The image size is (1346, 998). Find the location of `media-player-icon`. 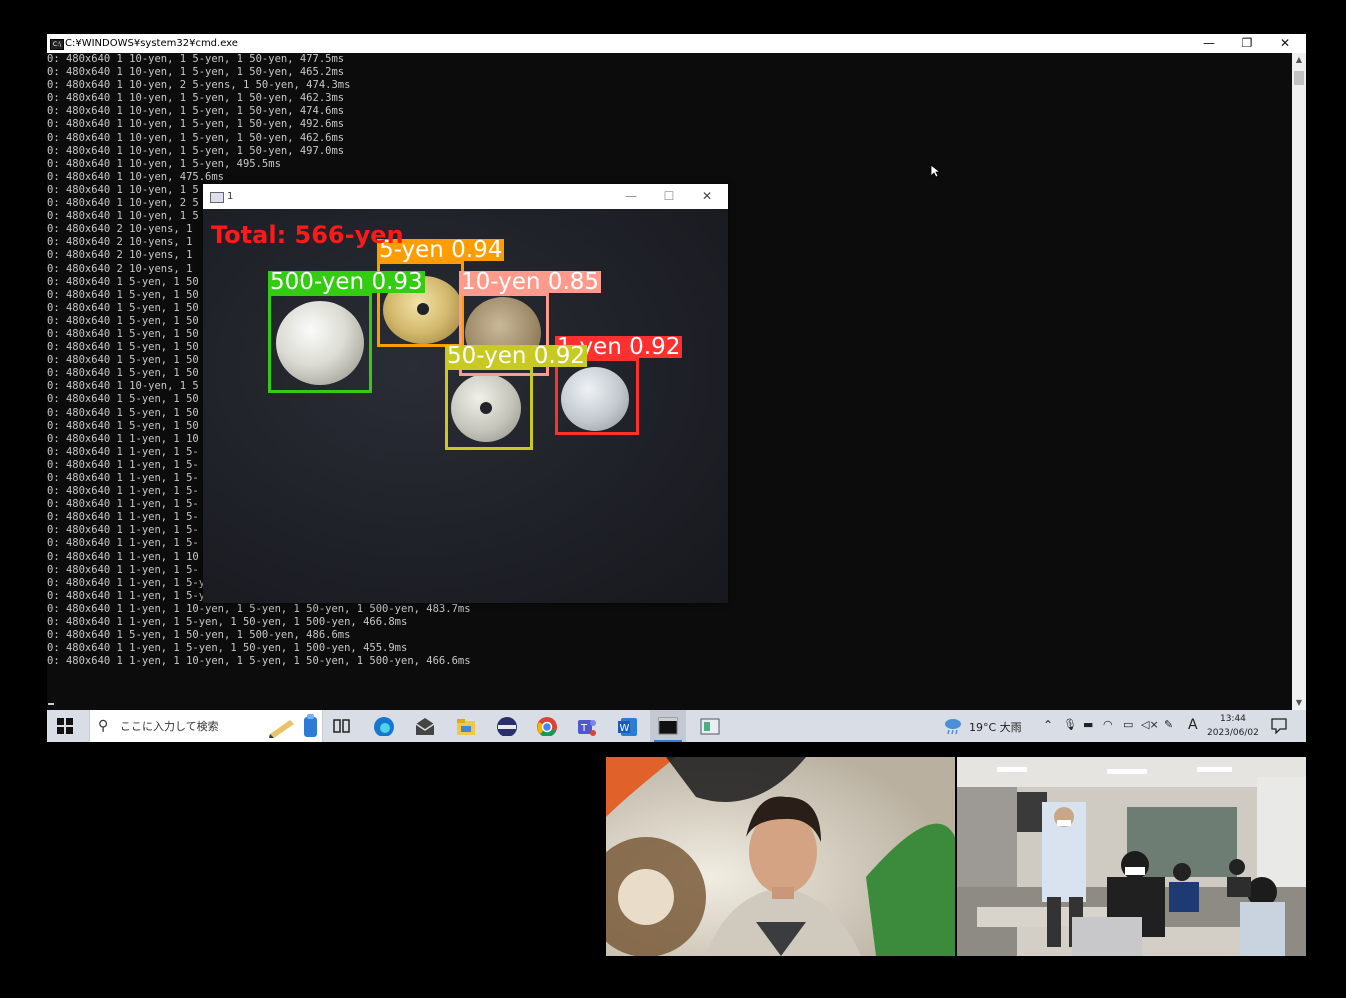

media-player-icon is located at coordinates (507, 726).